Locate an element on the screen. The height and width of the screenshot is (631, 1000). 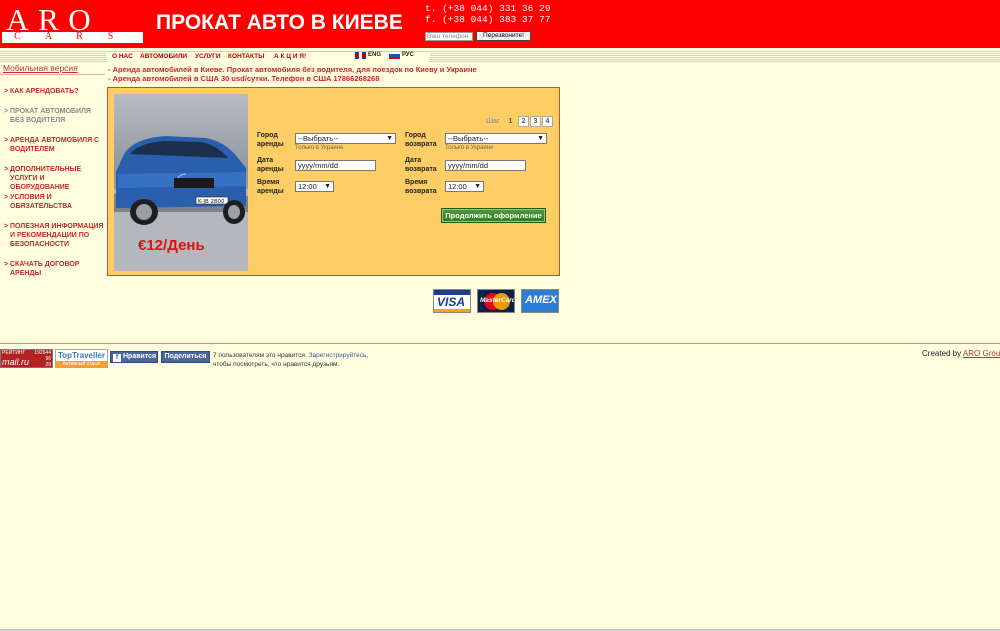
lang-english: ENG is located at coordinates (368, 56).